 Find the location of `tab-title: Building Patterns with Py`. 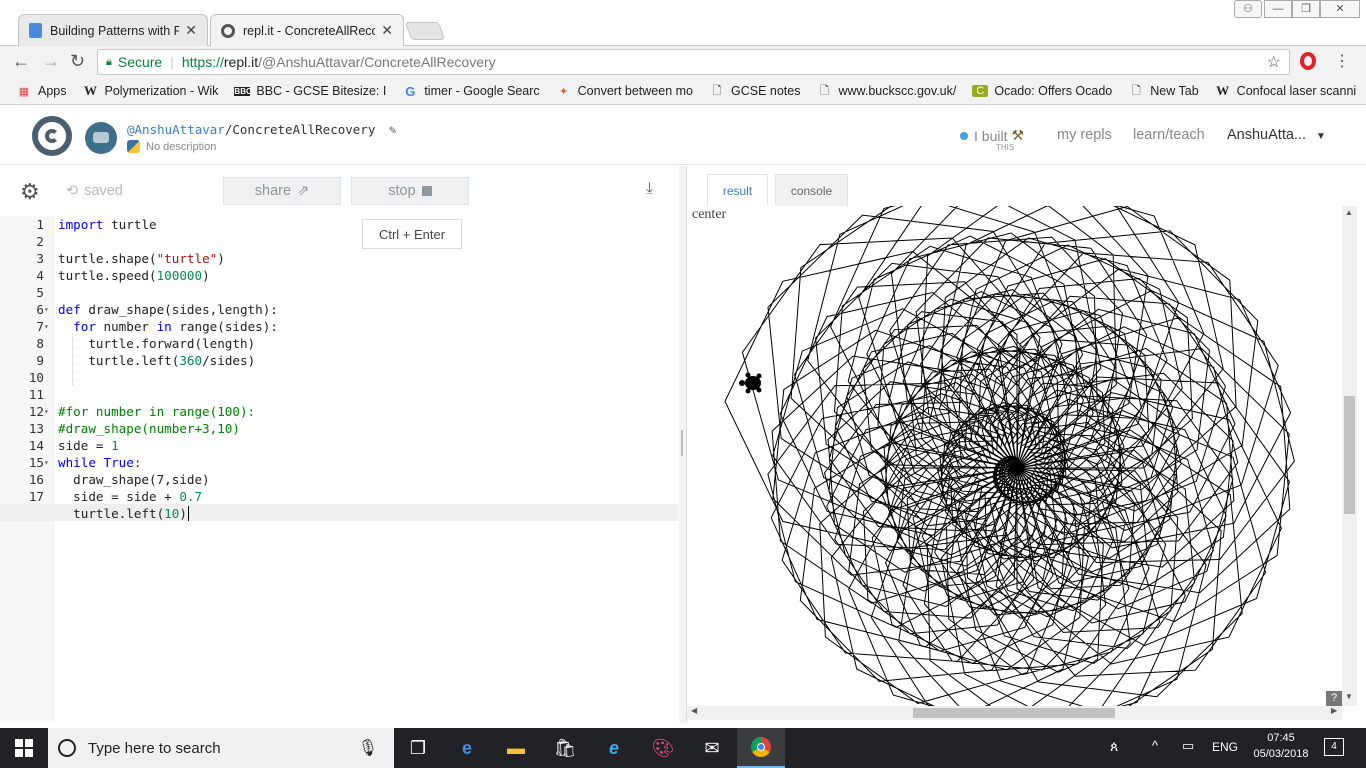

tab-title: Building Patterns with Py is located at coordinates (115, 30).